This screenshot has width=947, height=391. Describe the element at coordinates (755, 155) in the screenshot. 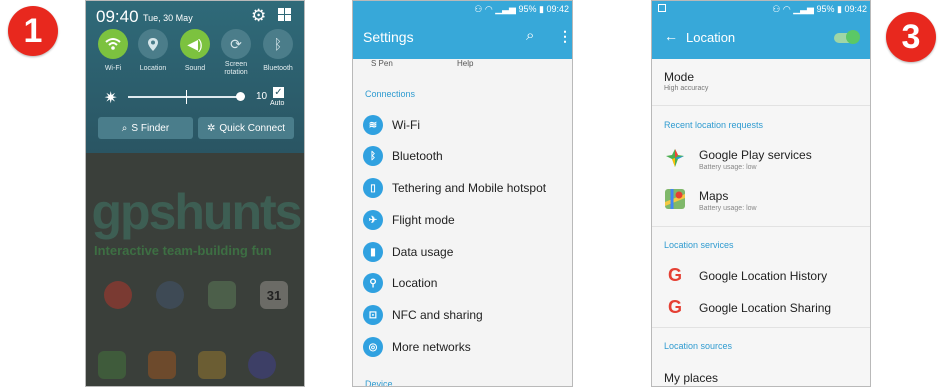

I see `recent-app-name: Google Play services` at that location.